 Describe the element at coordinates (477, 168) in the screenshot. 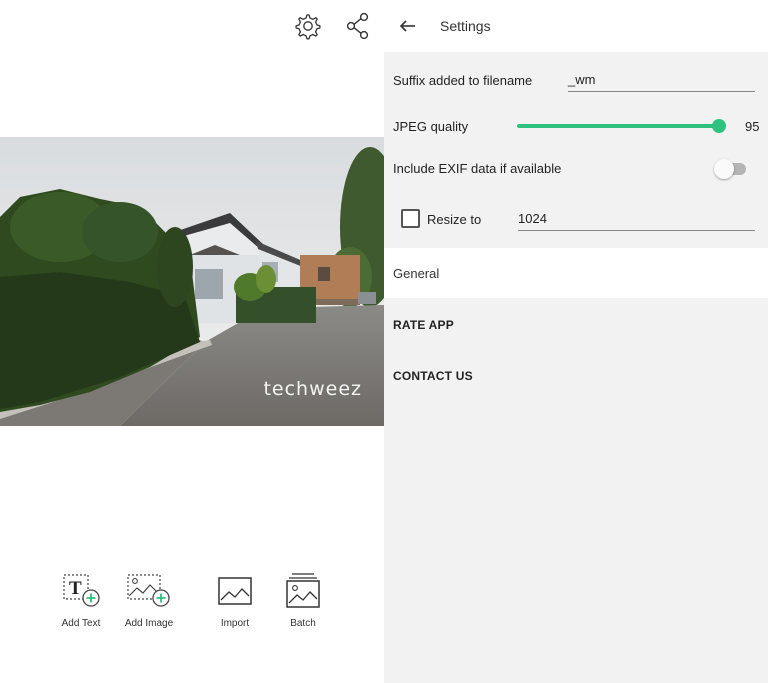

I see `exif-label: Include EXIF data if available` at that location.